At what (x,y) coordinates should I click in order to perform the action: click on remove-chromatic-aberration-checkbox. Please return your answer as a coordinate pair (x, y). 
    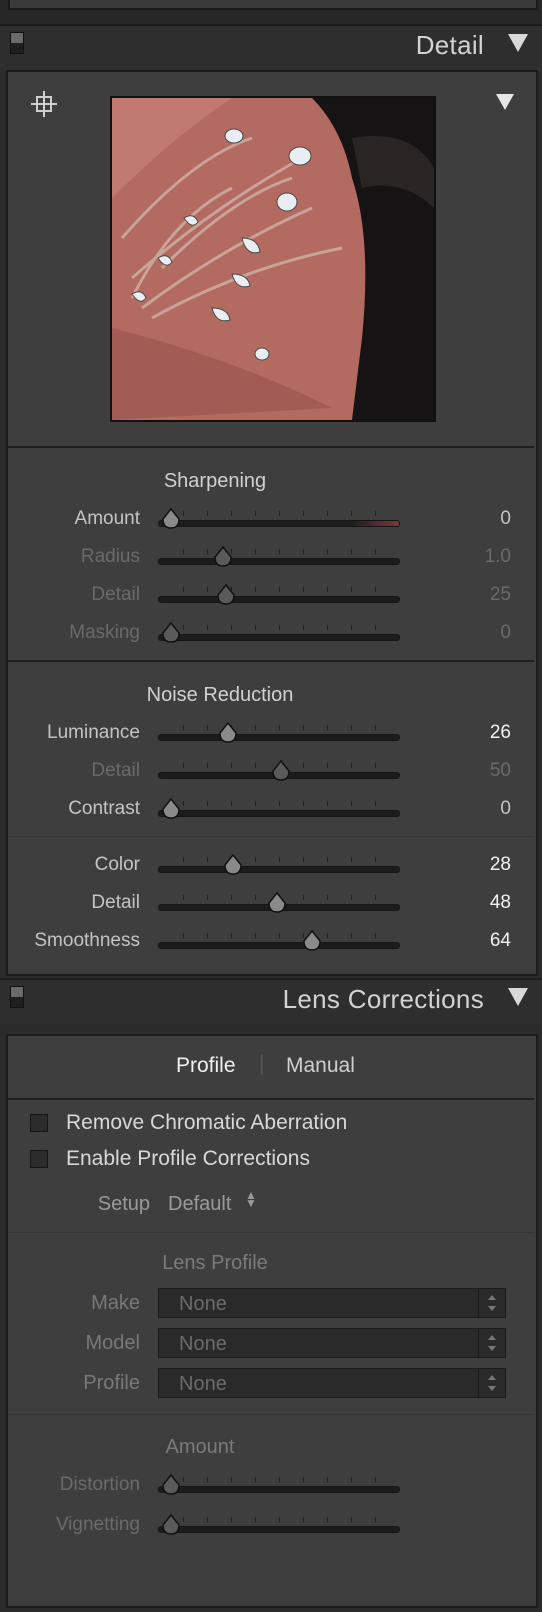
    Looking at the image, I should click on (39, 1123).